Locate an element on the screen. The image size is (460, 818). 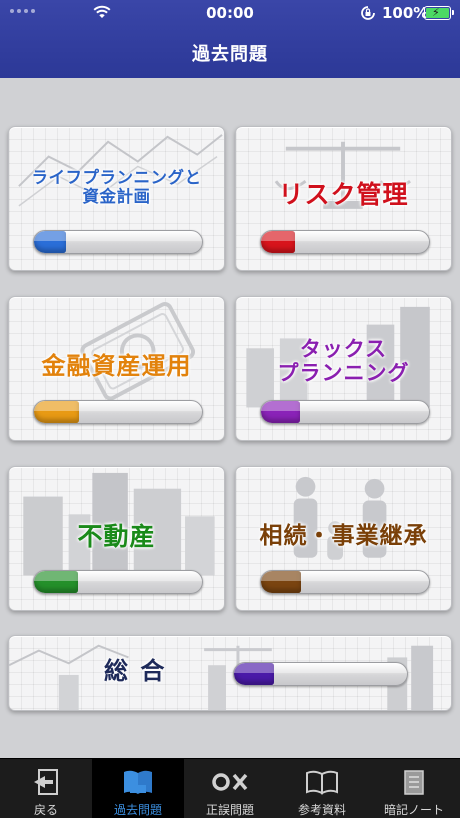
category-label: ライフプランニングと 資金計画 is located at coordinates (116, 187).